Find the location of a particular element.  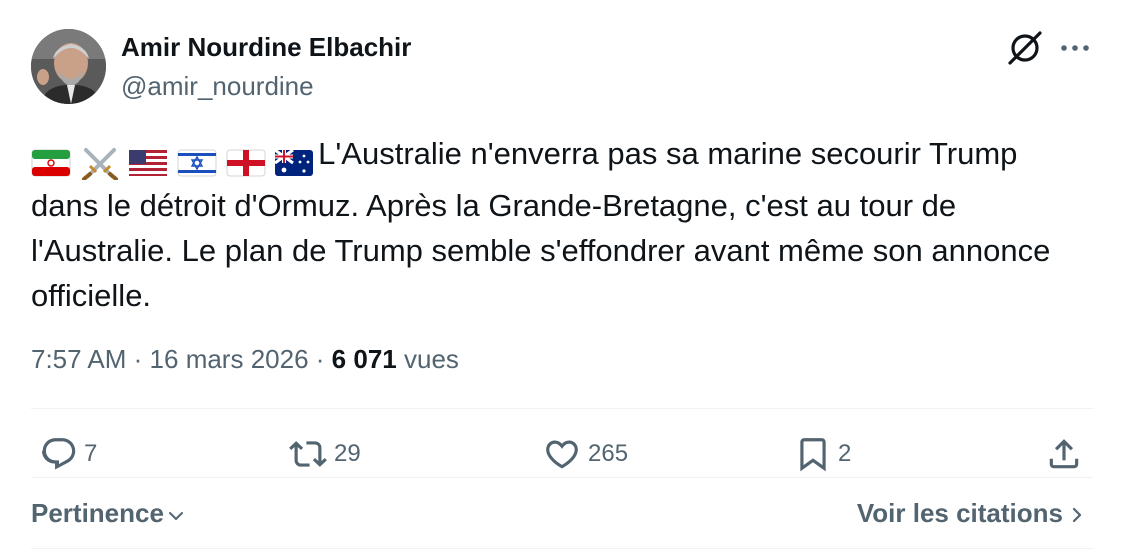

view-quotes-label: Voir les citations is located at coordinates (959, 513).